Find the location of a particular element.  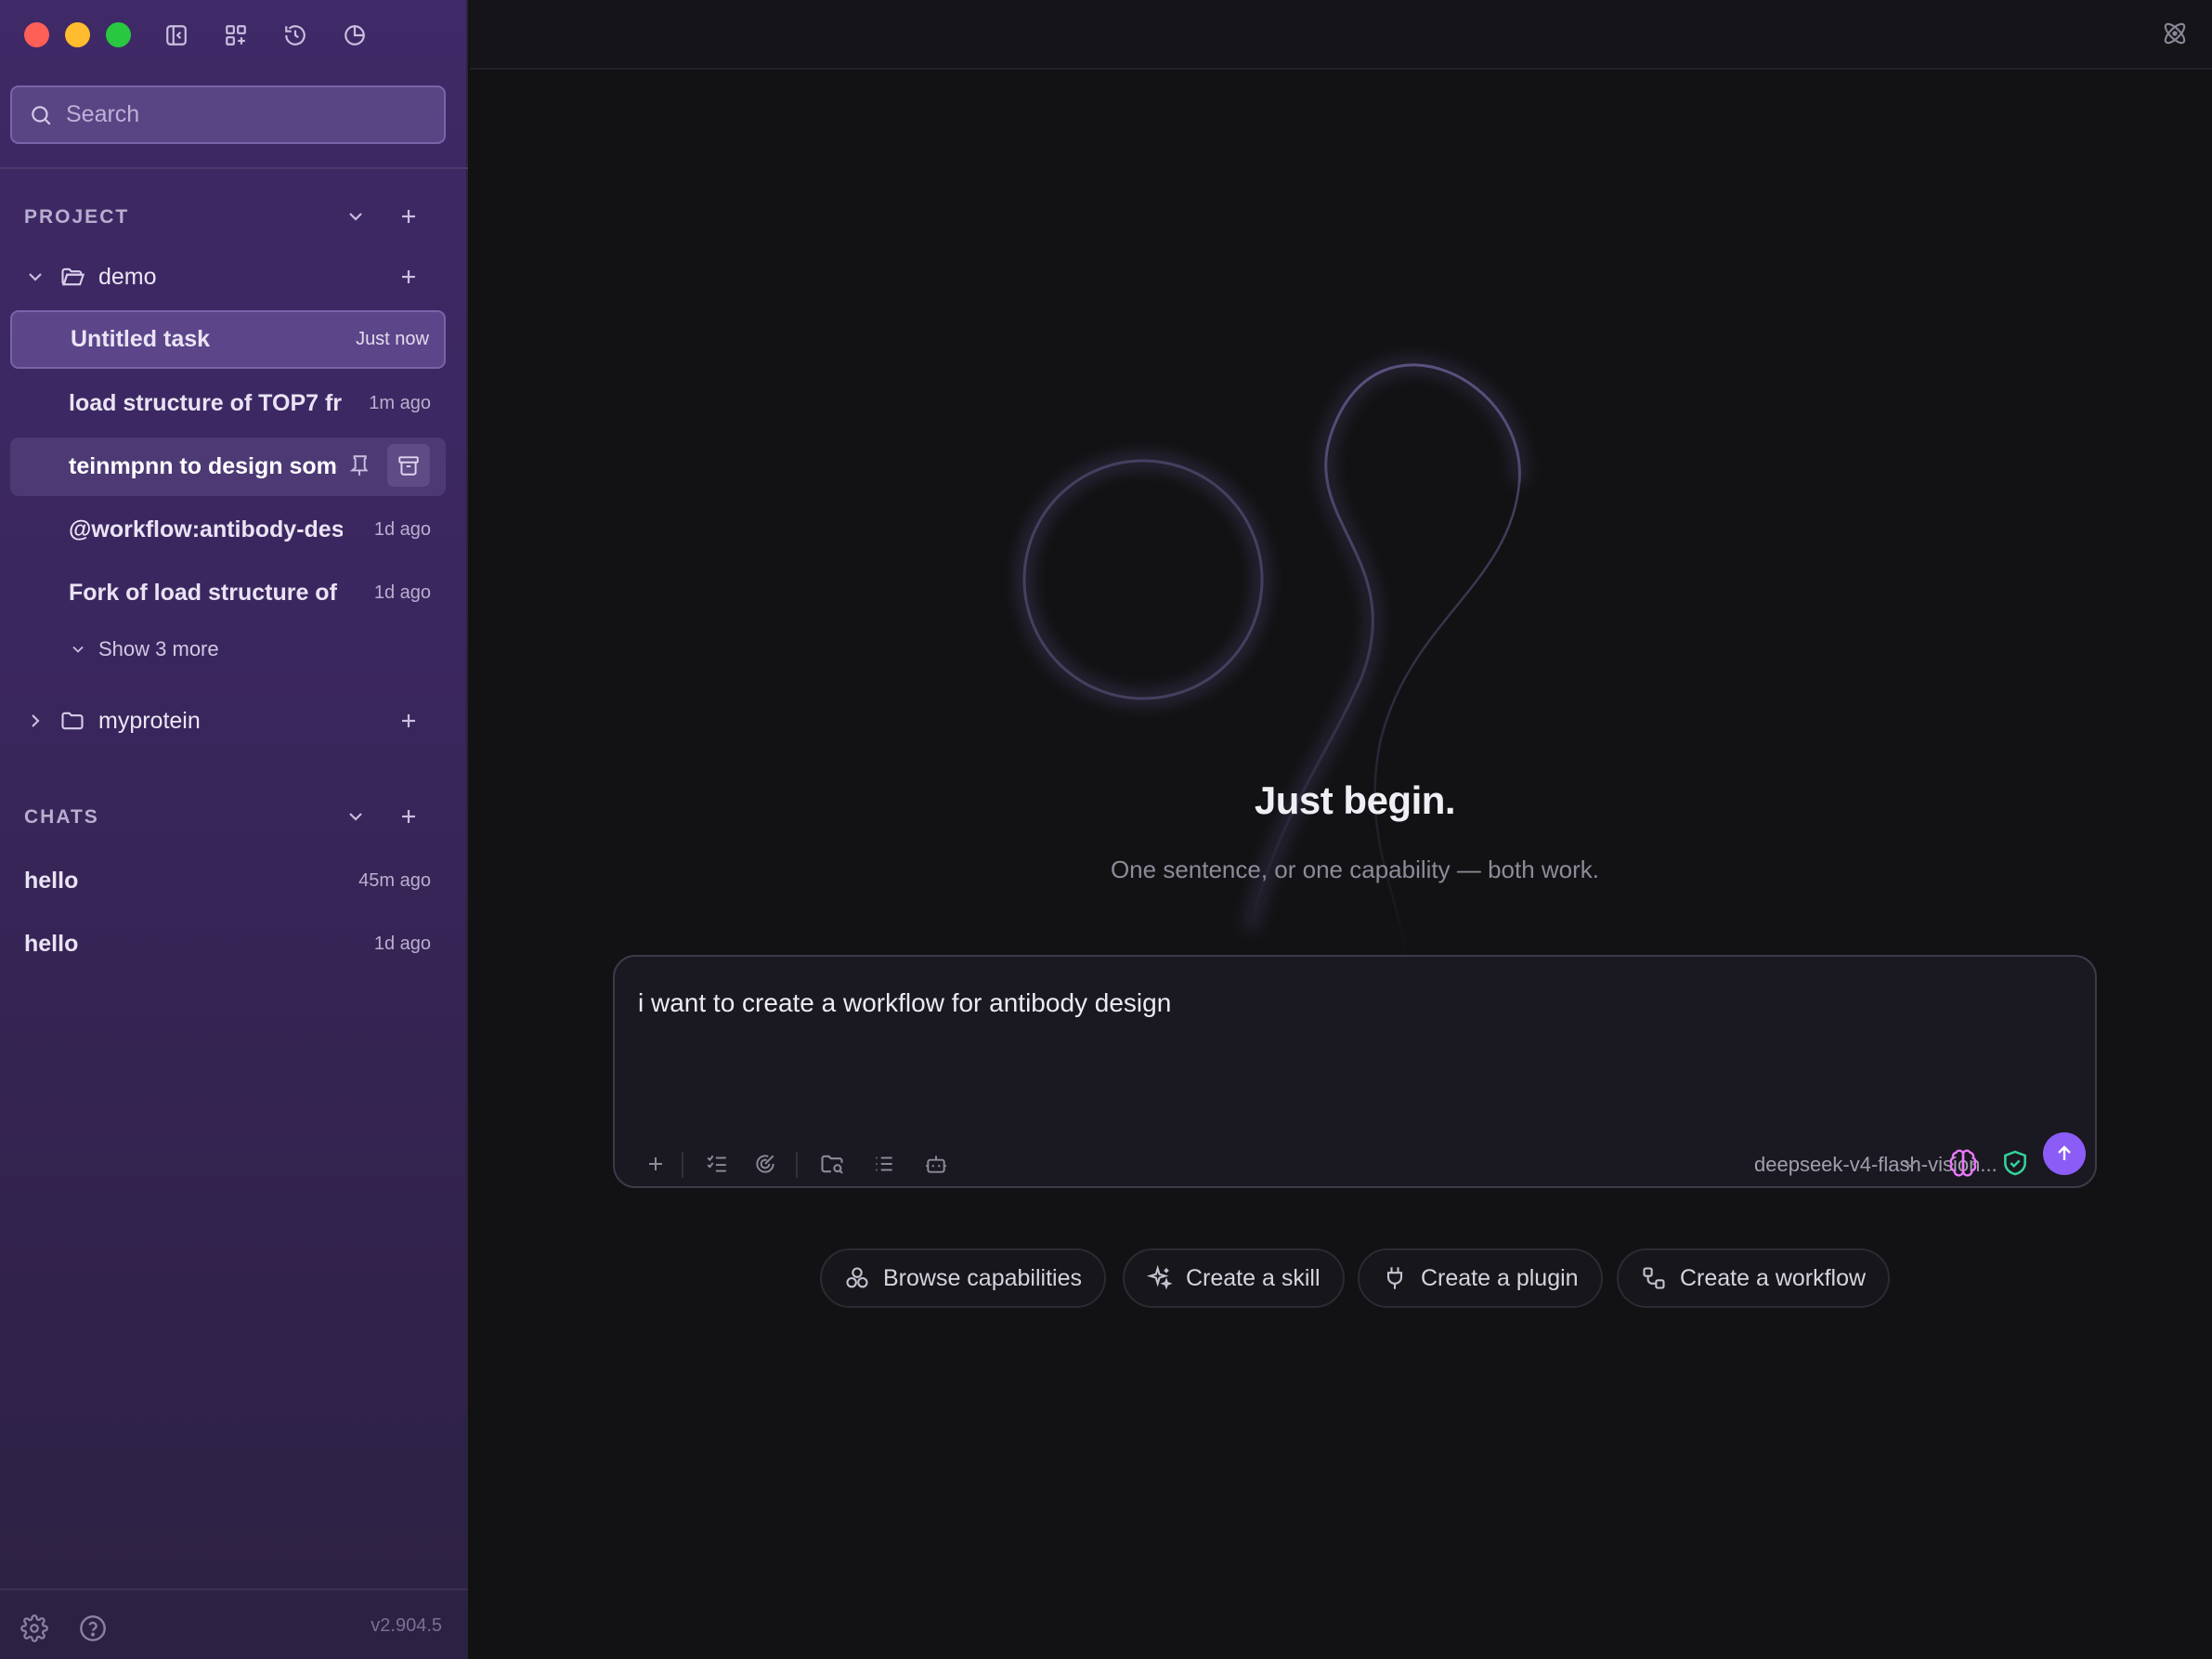

task-time: Just now is located at coordinates (392, 339).